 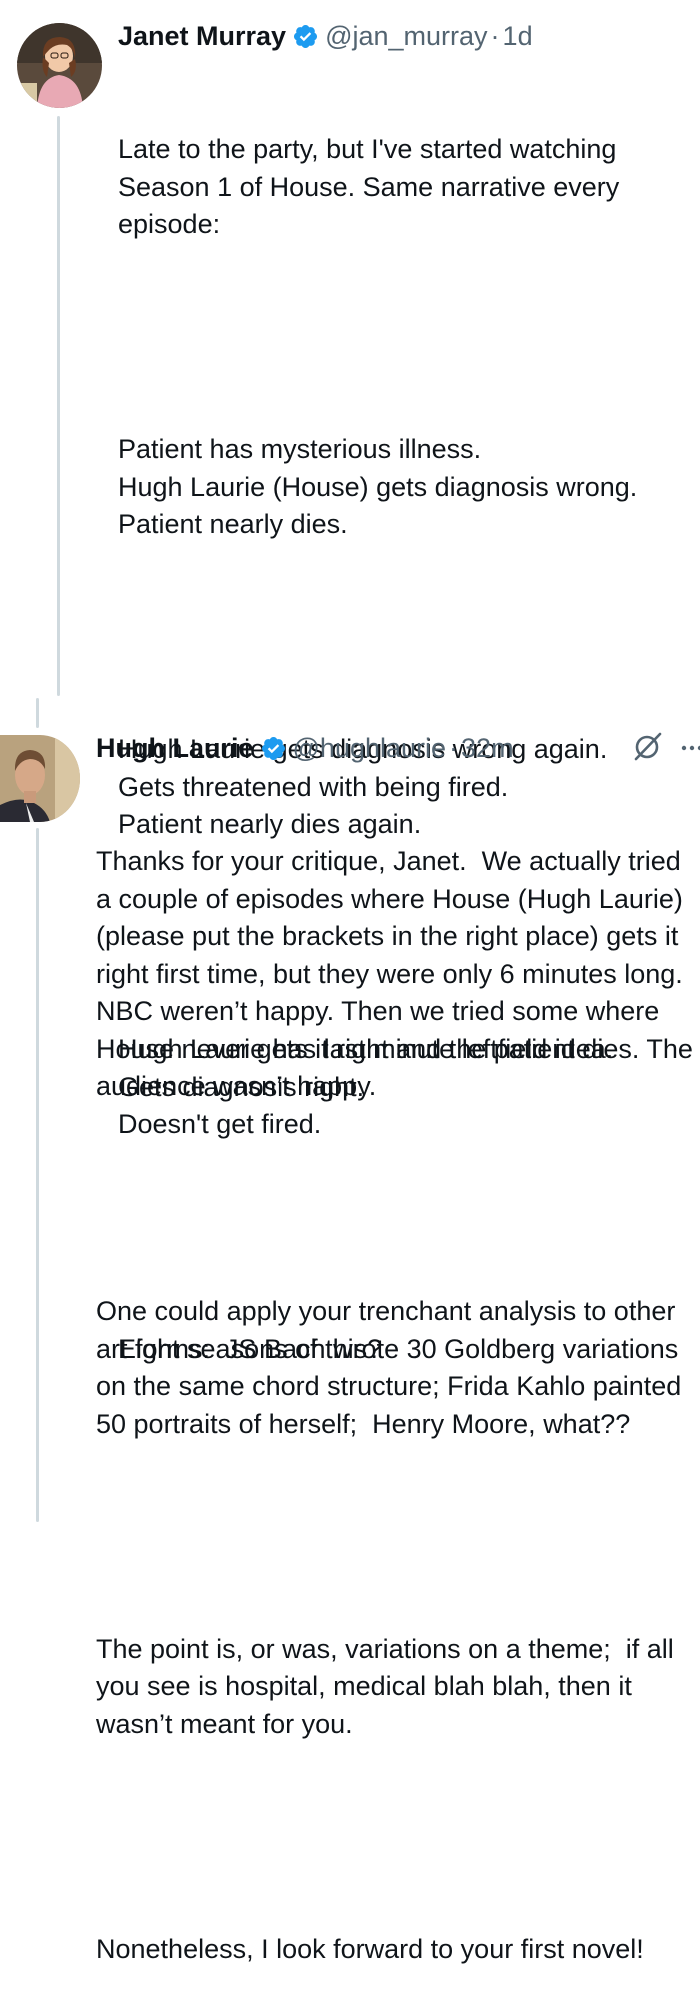 What do you see at coordinates (406, 36) in the screenshot?
I see `author-handle: @jan_murray` at bounding box center [406, 36].